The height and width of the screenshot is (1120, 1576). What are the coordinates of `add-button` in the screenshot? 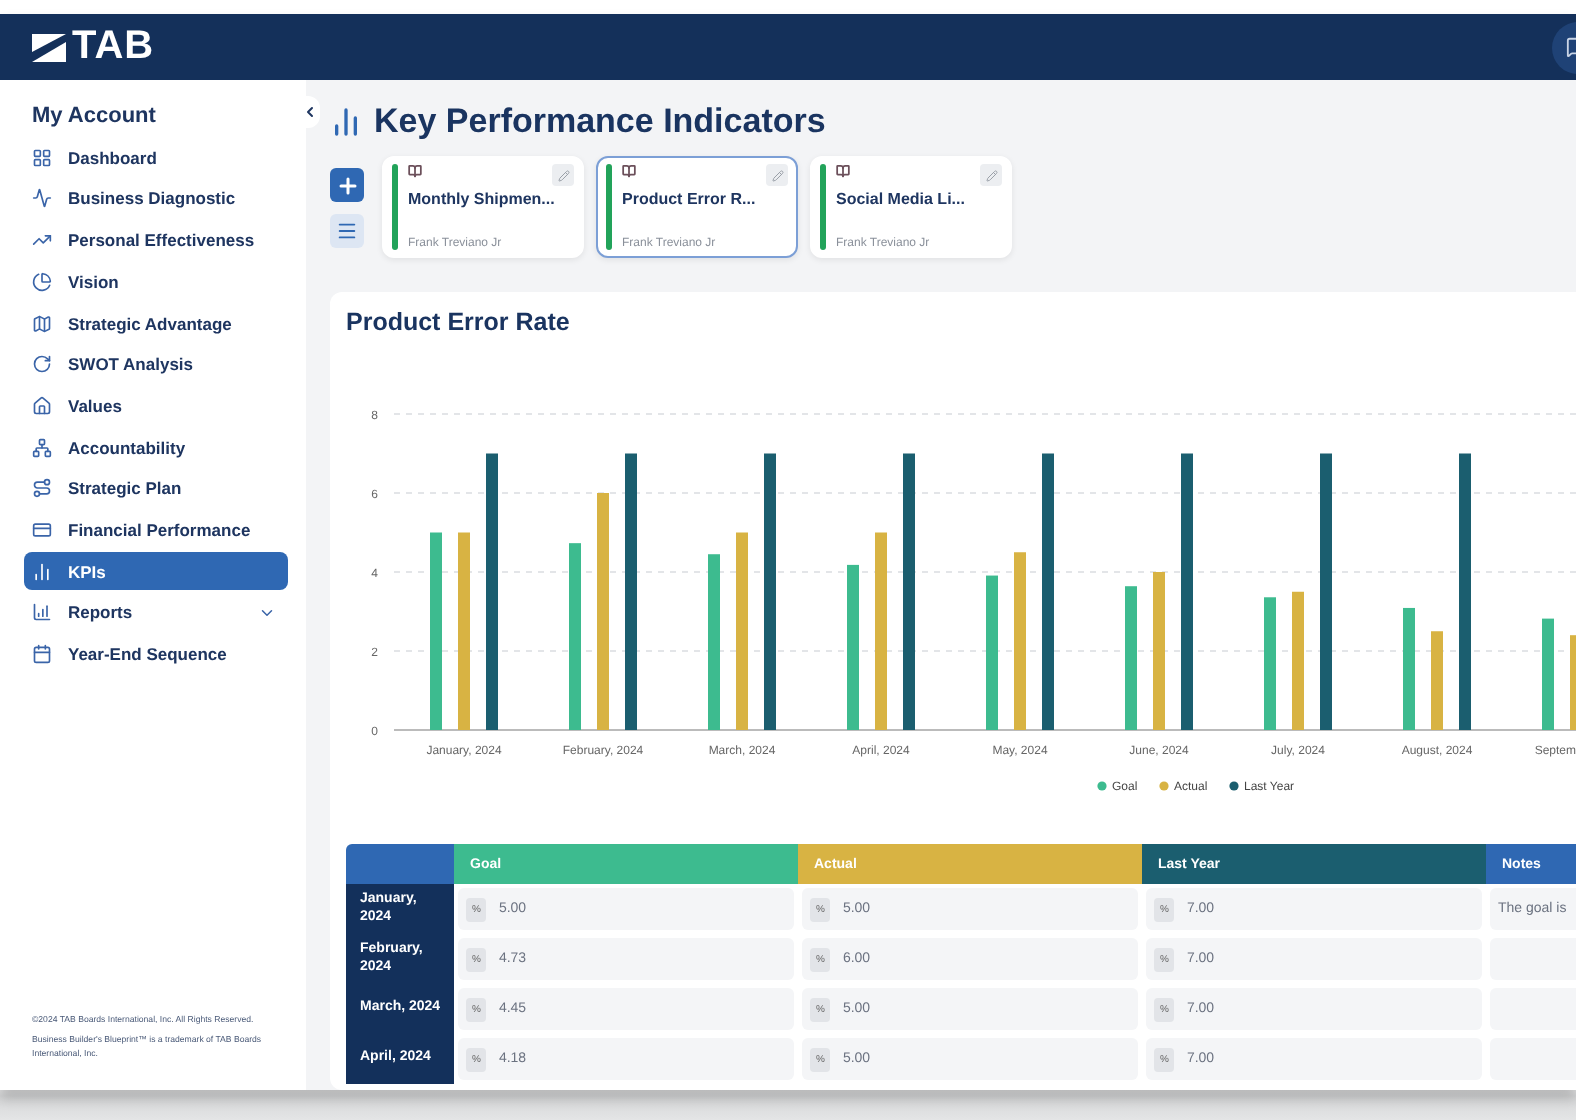 It's located at (347, 185).